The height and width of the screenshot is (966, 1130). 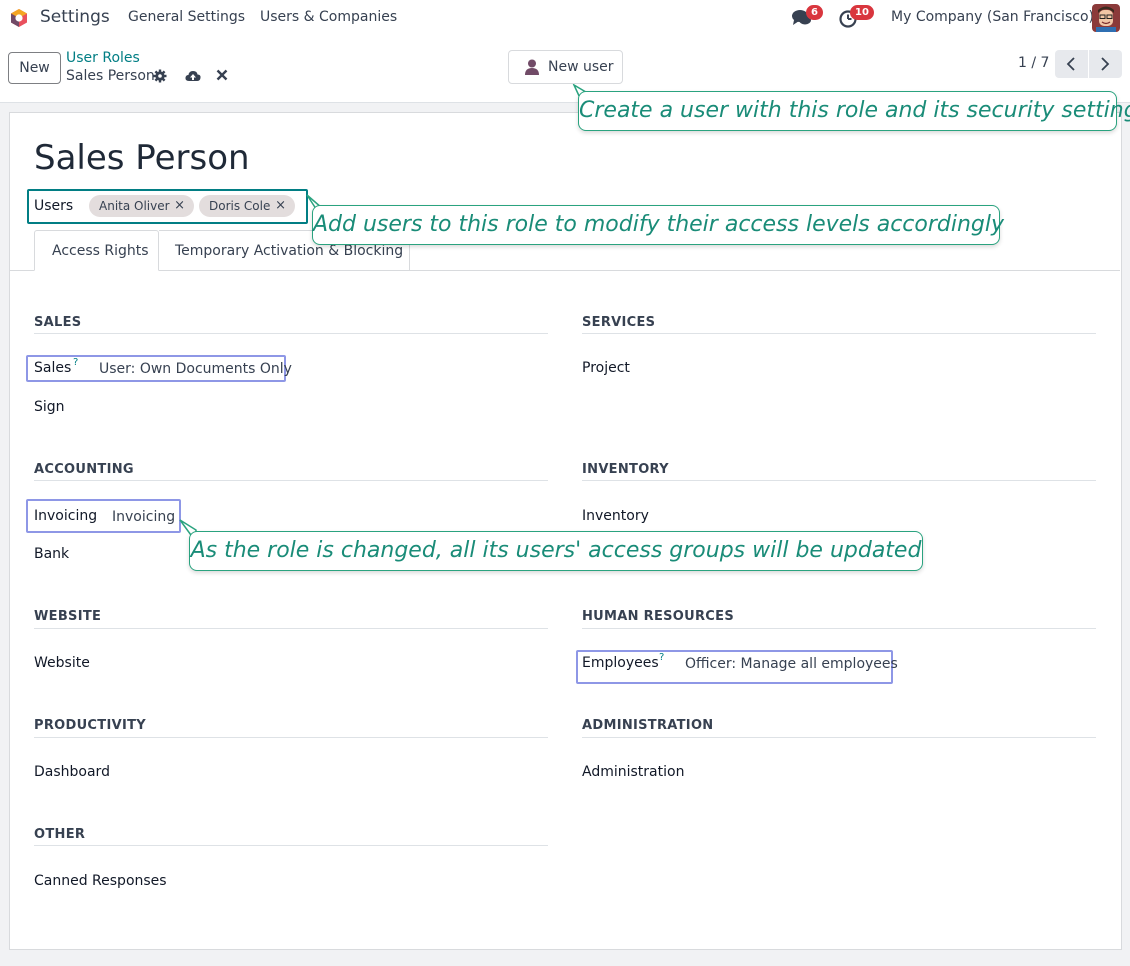 What do you see at coordinates (75, 17) in the screenshot?
I see `app-name: Settings` at bounding box center [75, 17].